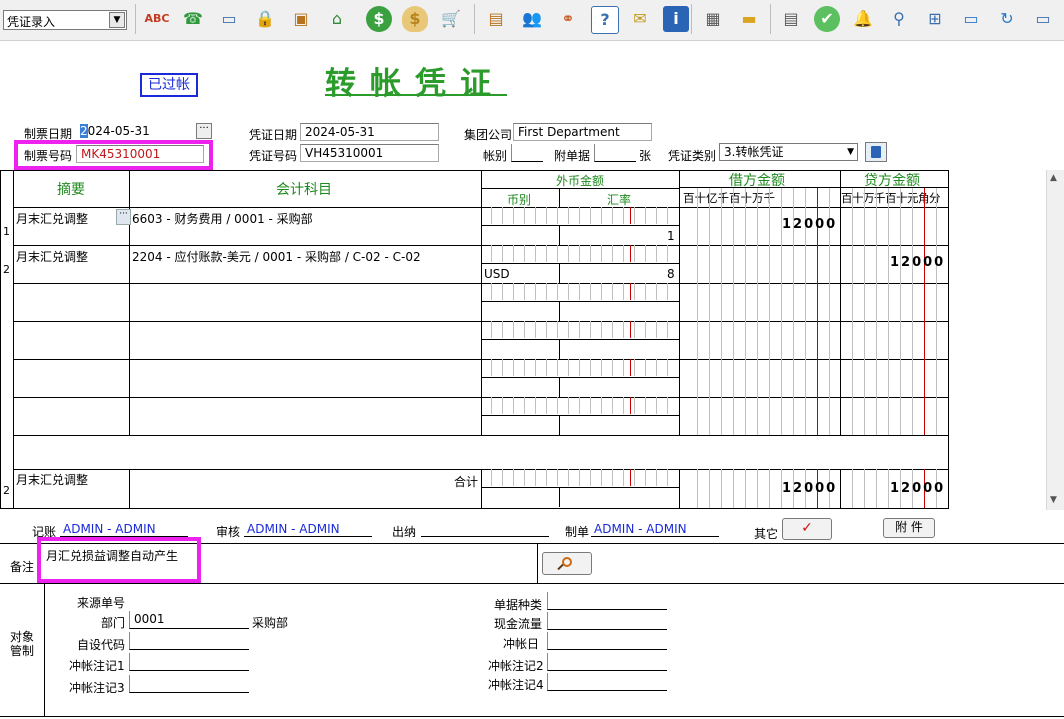 This screenshot has width=1064, height=719. Describe the element at coordinates (204, 131) in the screenshot. I see `date-picker-button: ···` at that location.